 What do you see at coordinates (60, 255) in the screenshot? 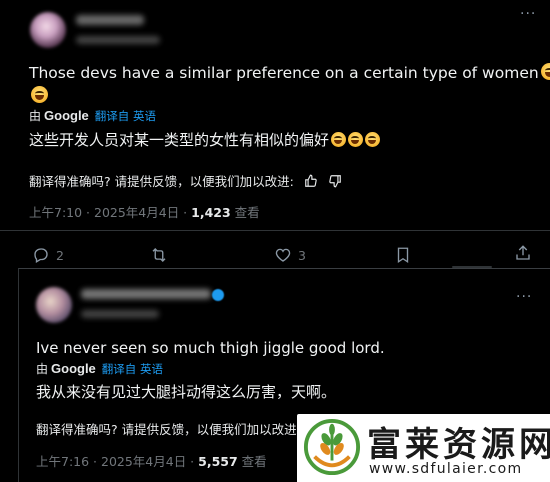
I see `reply-count: 2` at bounding box center [60, 255].